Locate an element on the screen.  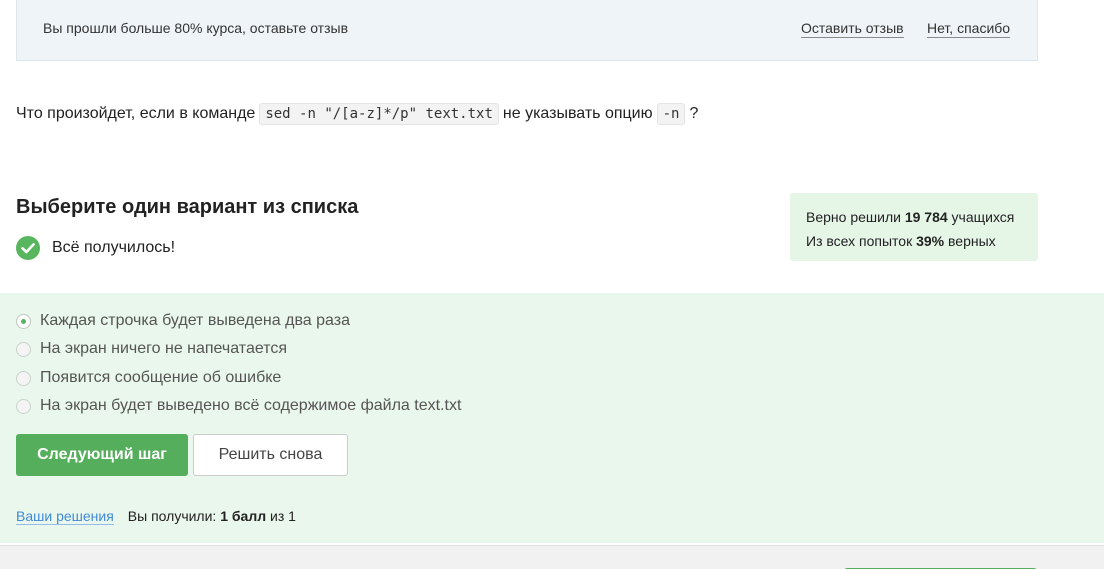
question-prefix: Что произойдет, если в команде is located at coordinates (136, 113).